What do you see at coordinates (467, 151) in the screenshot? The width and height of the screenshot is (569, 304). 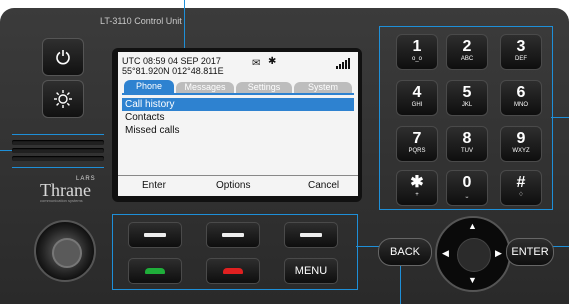 I see `key-letters: TUV` at bounding box center [467, 151].